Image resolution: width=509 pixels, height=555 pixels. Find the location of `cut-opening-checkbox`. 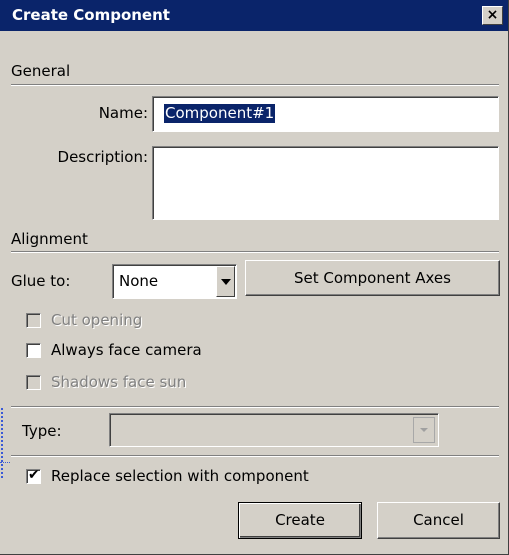

cut-opening-checkbox is located at coordinates (33, 320).